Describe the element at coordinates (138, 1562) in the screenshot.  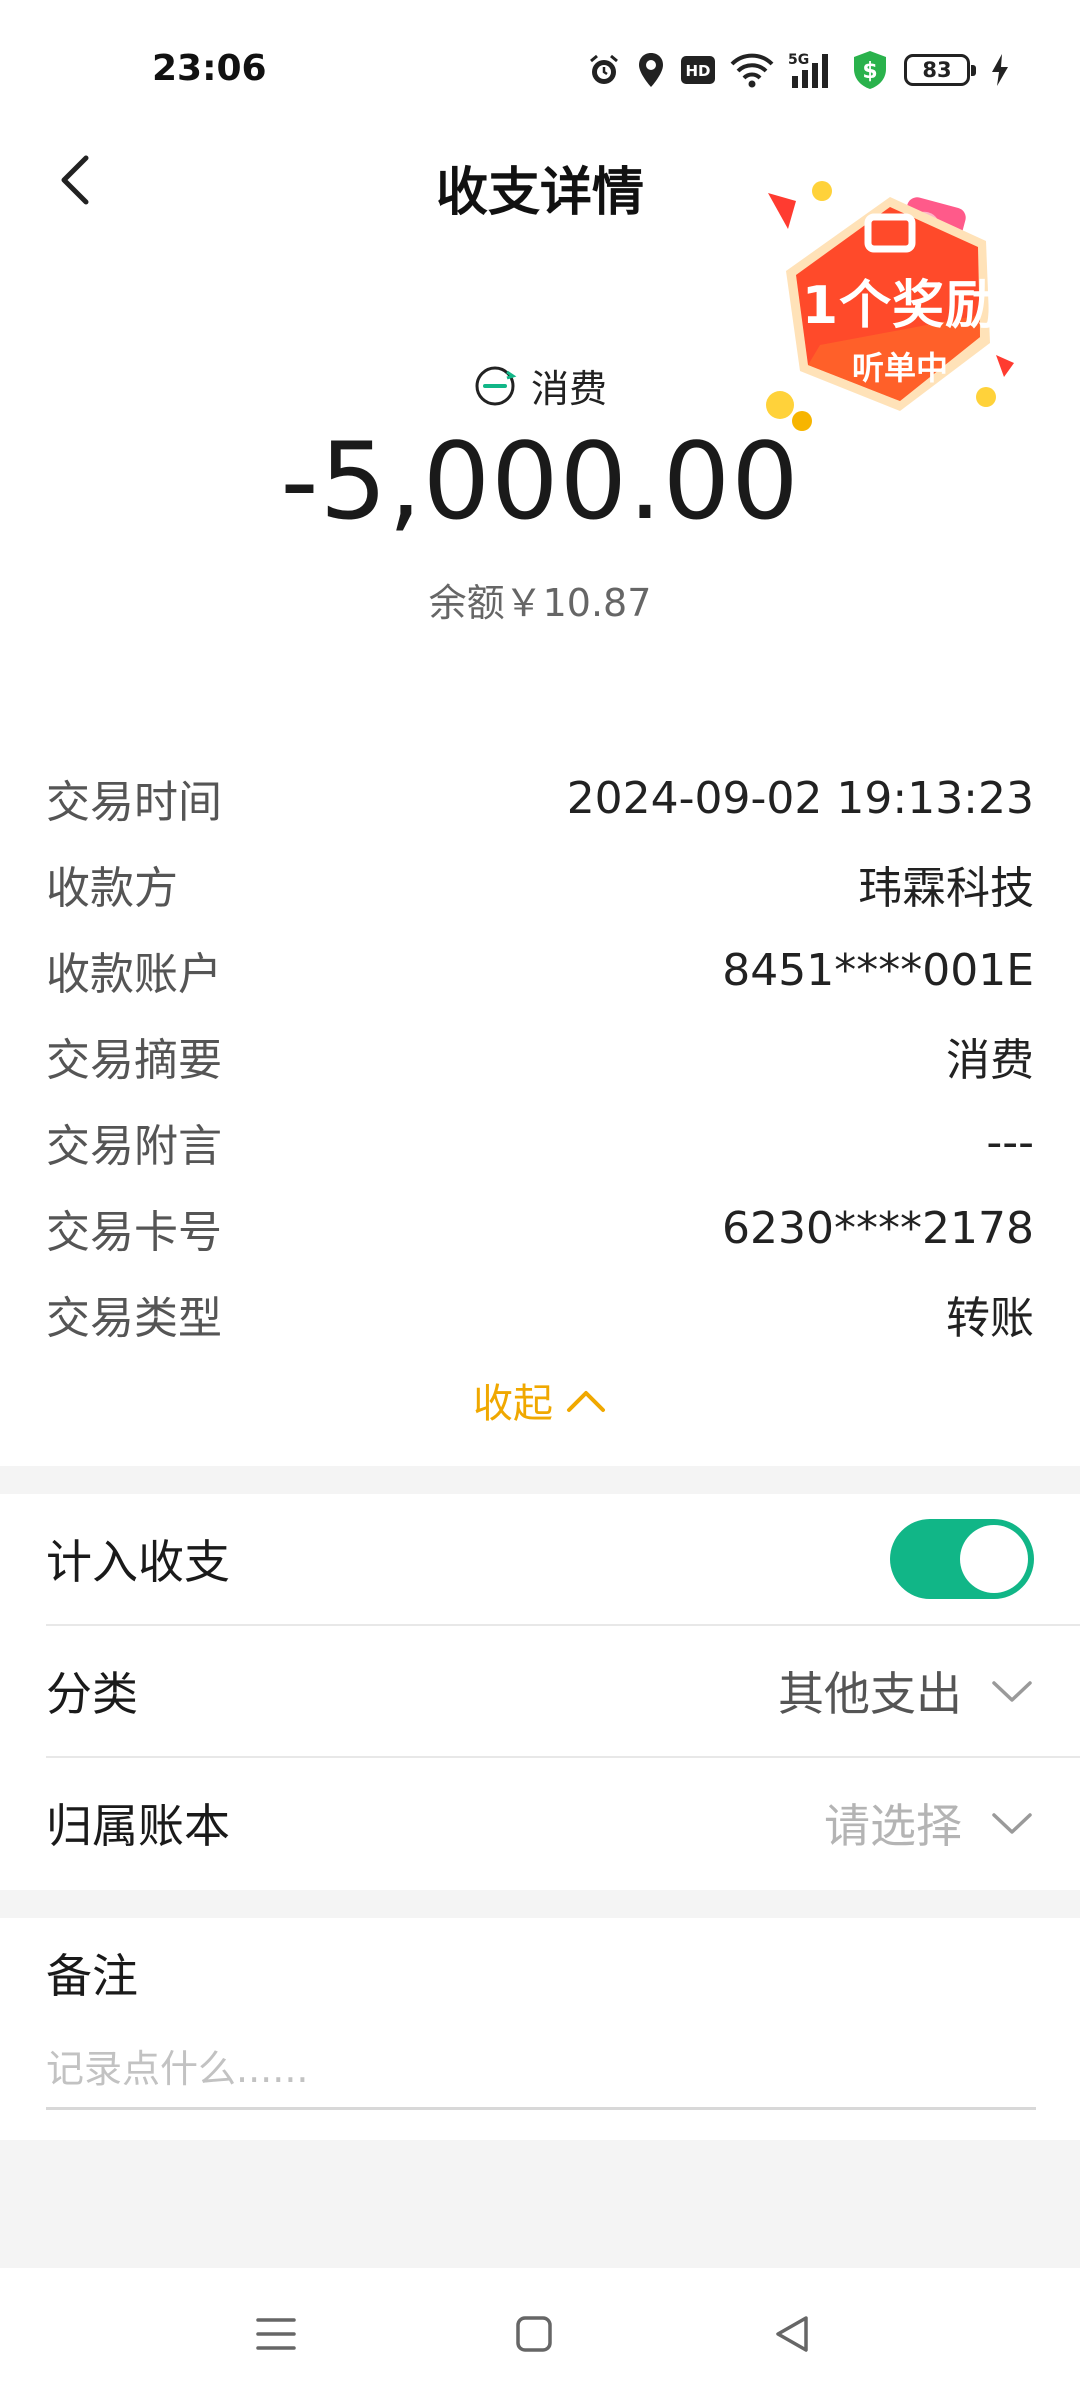
I see `include-in-stats-label: 计入收支` at that location.